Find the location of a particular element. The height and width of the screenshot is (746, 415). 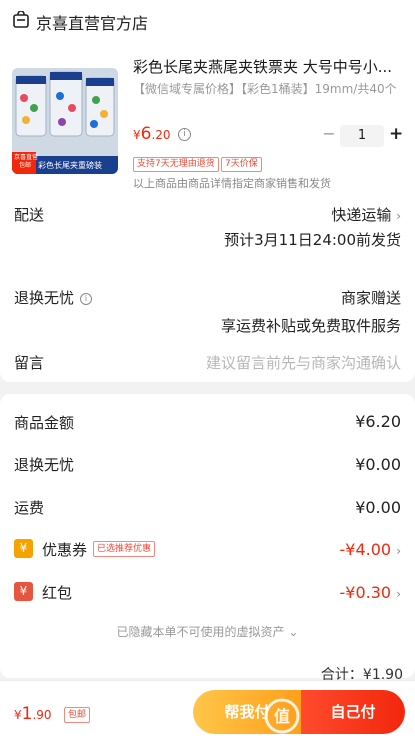

hidden-assets-toggle: 已隐藏本单不可使用的虚拟资产 ⌄ is located at coordinates (207, 631).